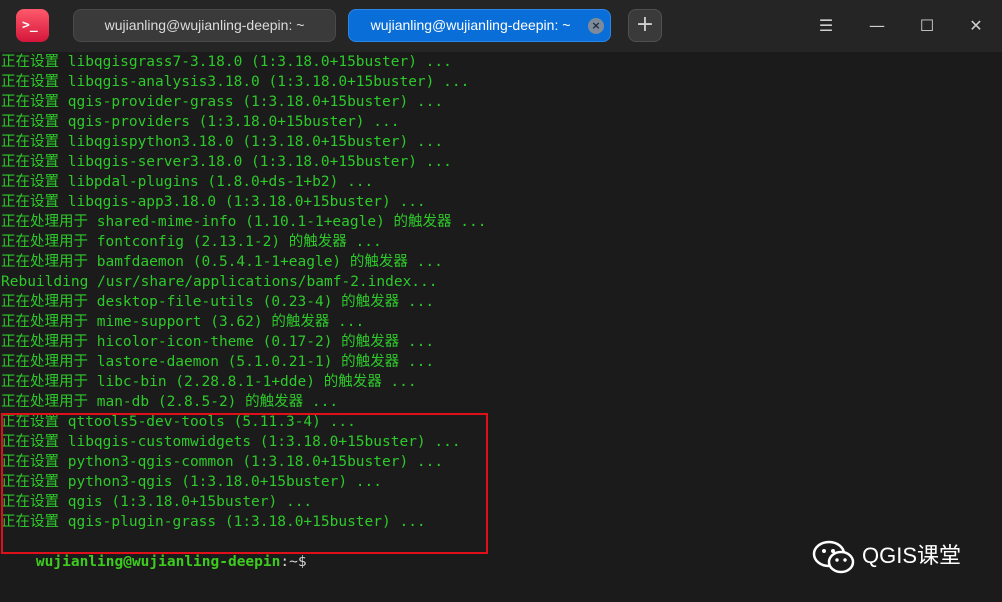  Describe the element at coordinates (244, 483) in the screenshot. I see `highlight-annotation-box` at that location.